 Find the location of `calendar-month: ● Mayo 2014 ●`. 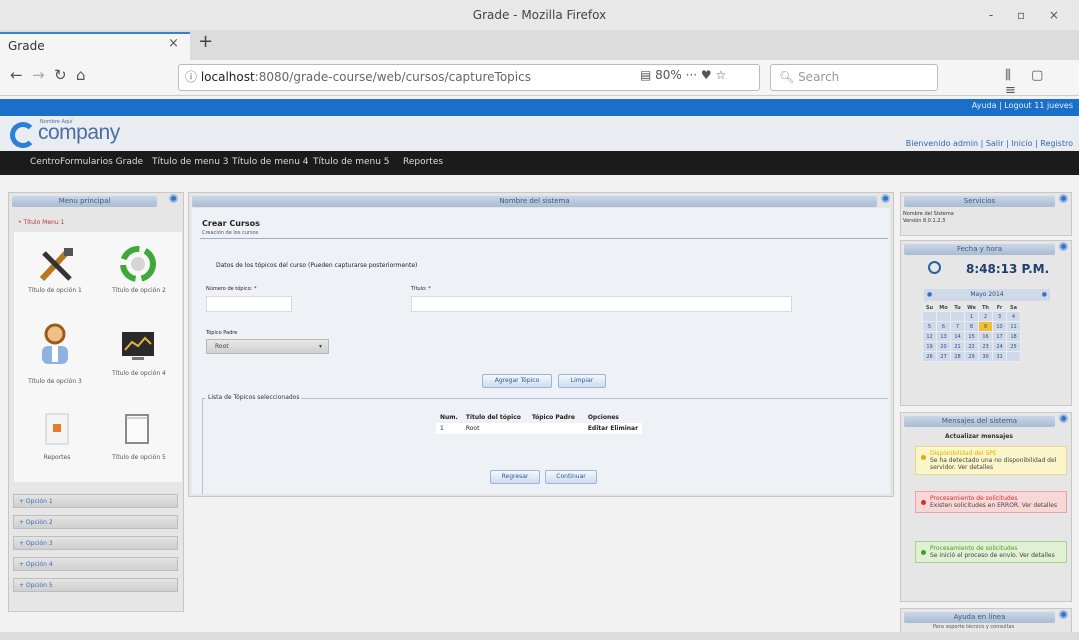

calendar-month: ● Mayo 2014 ● is located at coordinates (987, 295).